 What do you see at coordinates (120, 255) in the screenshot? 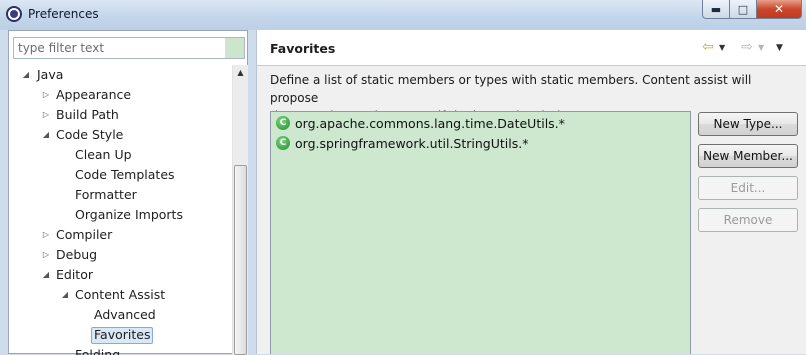
I see `tree-item-debug: ▷ Debug` at bounding box center [120, 255].